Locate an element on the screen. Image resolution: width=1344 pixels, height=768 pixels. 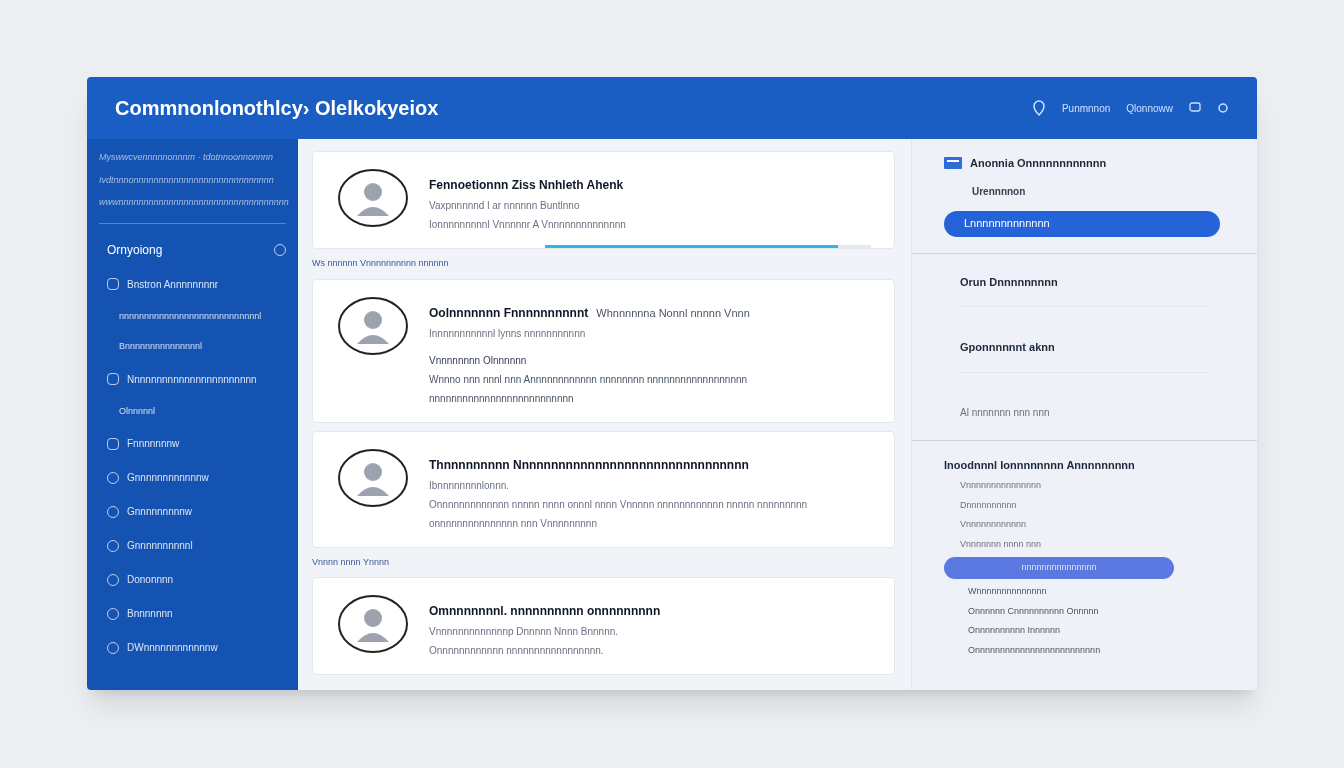
section-label: Ws nnnnnn Vnnnnnnnnnn nnnnnn is located at coordinates (381, 263).